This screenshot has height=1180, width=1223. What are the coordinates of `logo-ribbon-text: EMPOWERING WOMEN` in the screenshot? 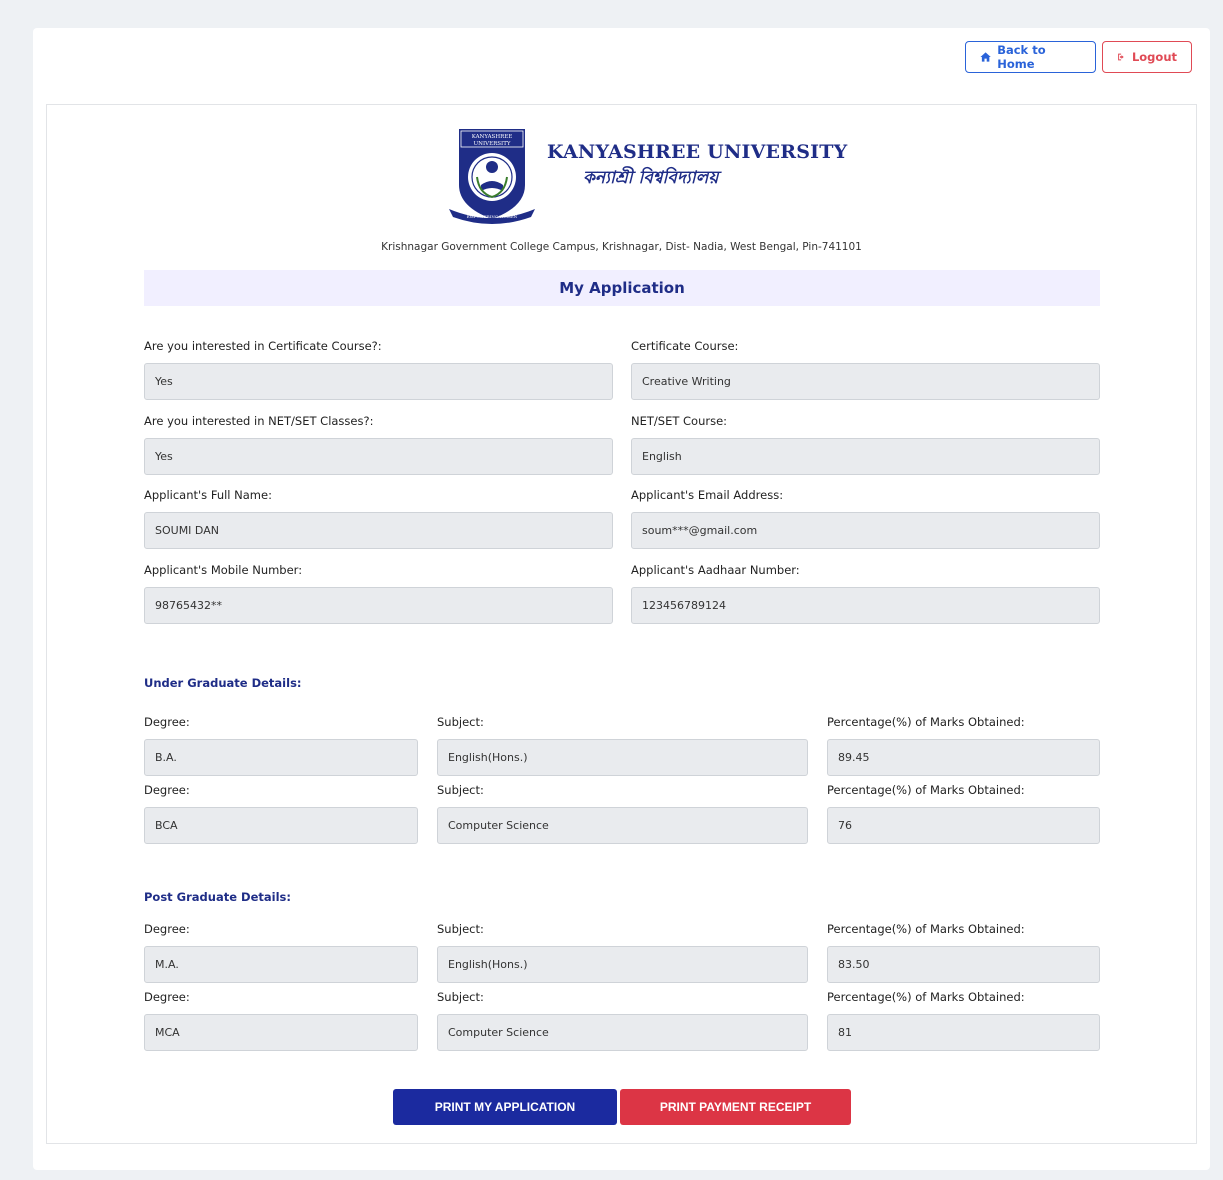 It's located at (492, 216).